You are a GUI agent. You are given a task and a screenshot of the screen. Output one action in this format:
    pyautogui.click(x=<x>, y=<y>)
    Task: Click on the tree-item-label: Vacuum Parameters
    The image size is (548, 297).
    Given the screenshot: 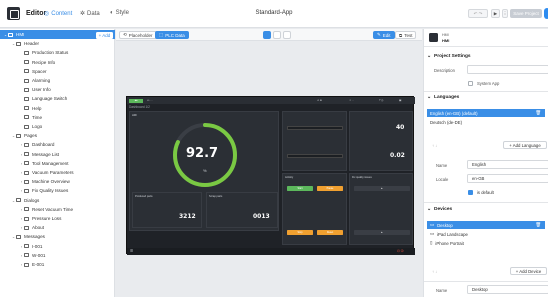 What is the action you would take?
    pyautogui.click(x=53, y=172)
    